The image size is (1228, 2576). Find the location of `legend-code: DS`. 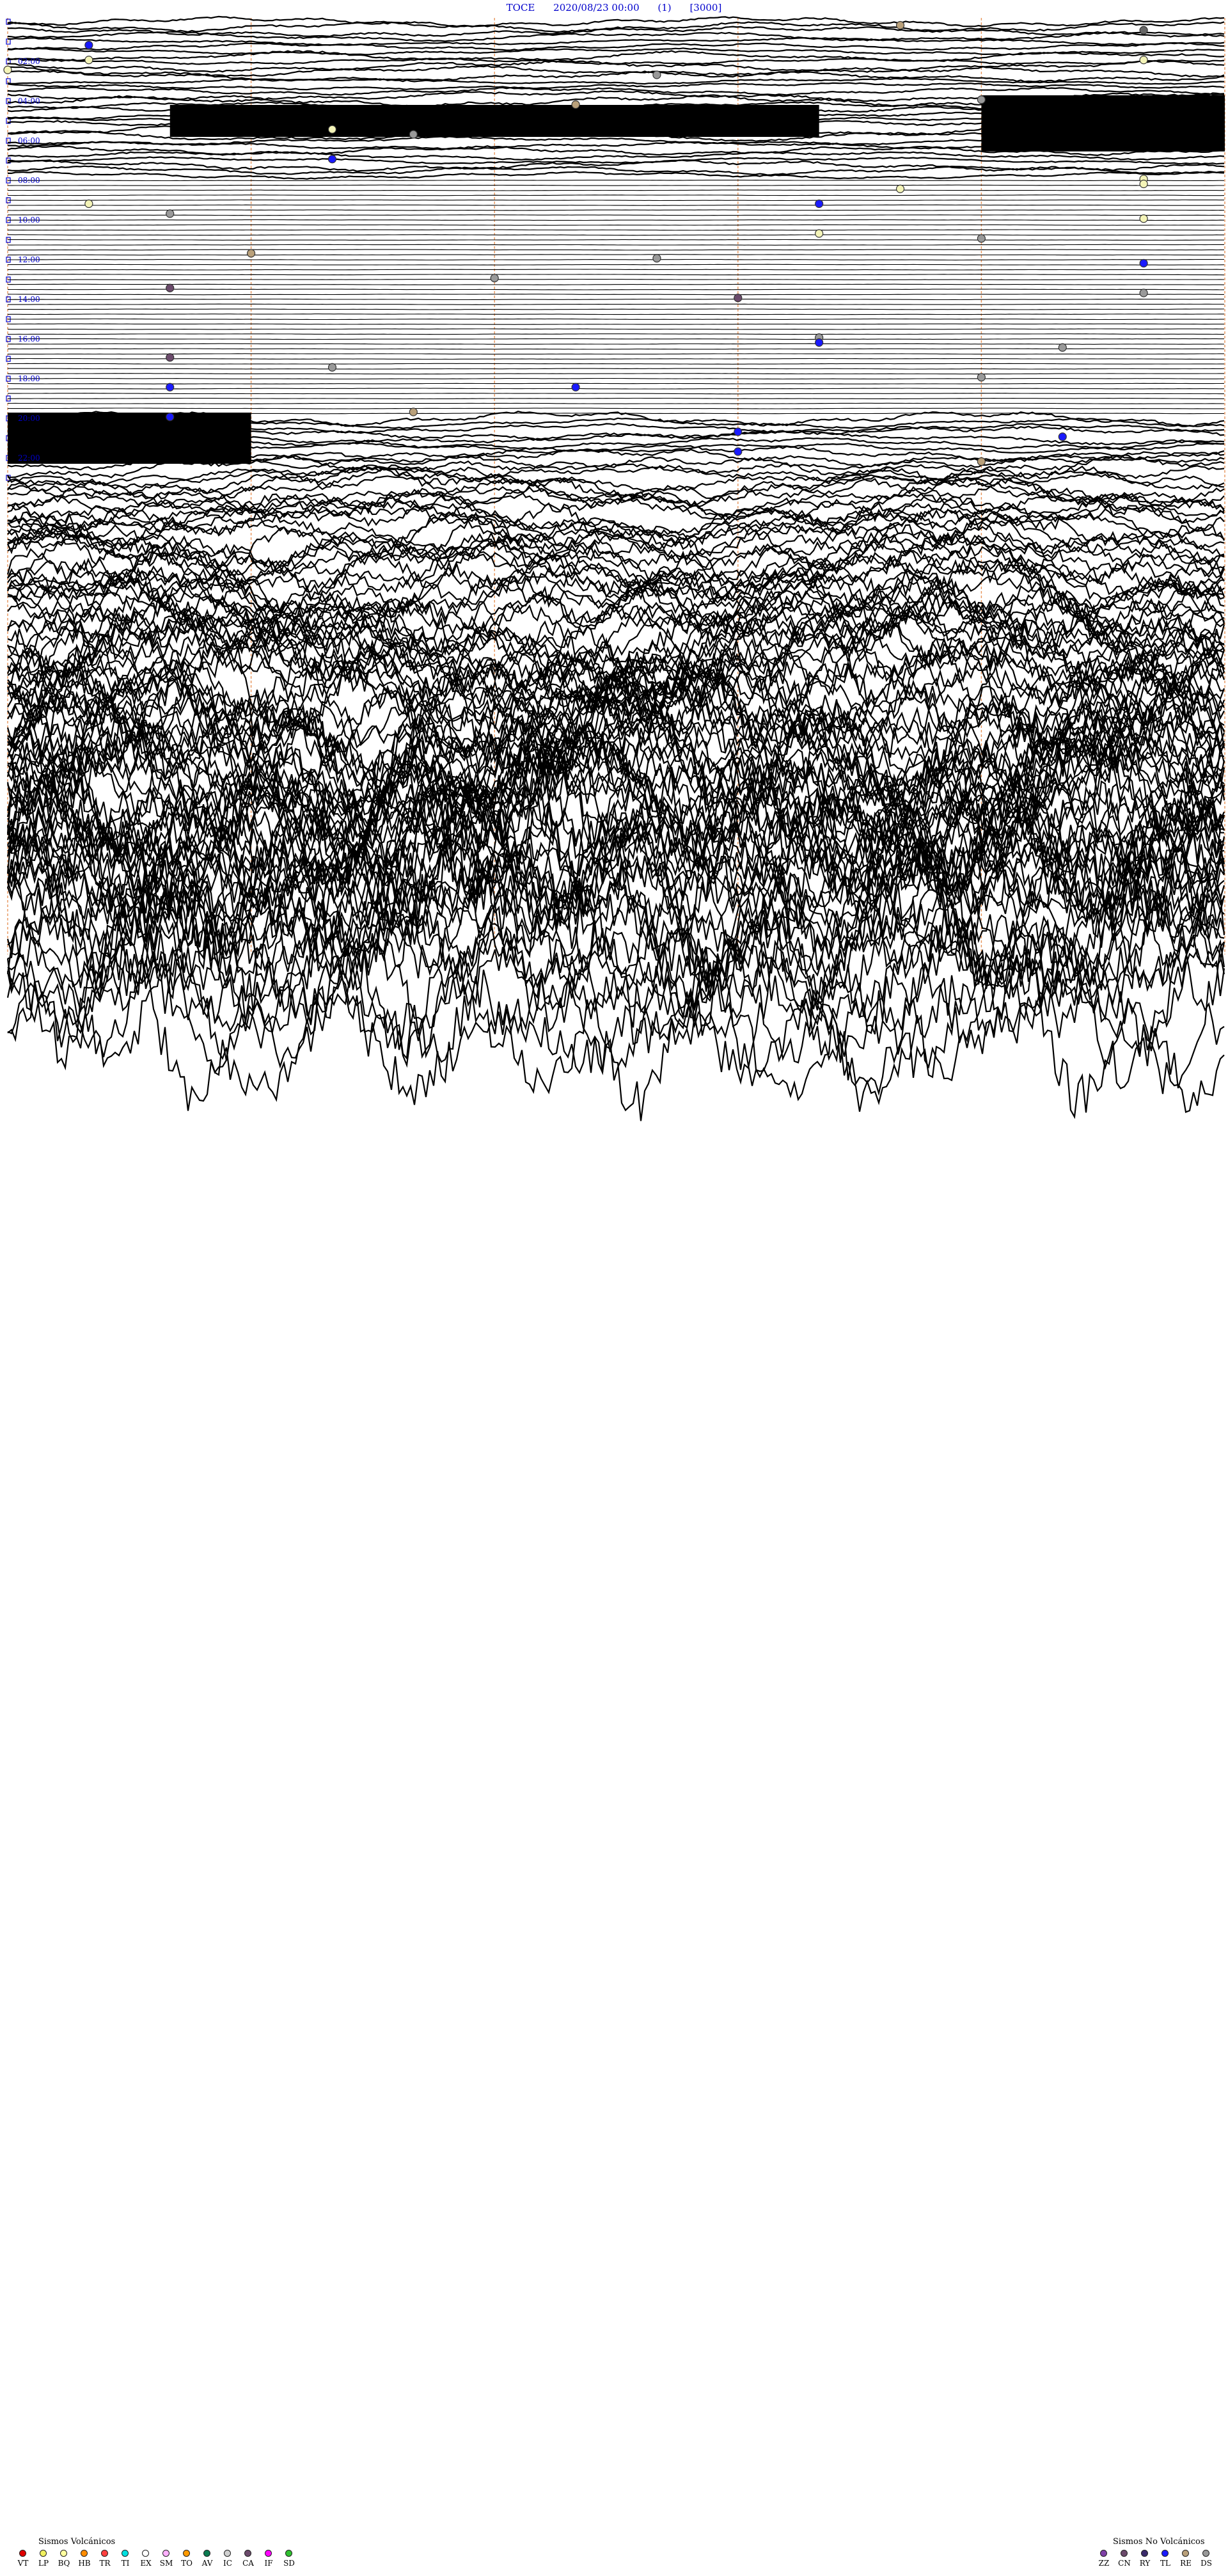

legend-code: DS is located at coordinates (1206, 2563).